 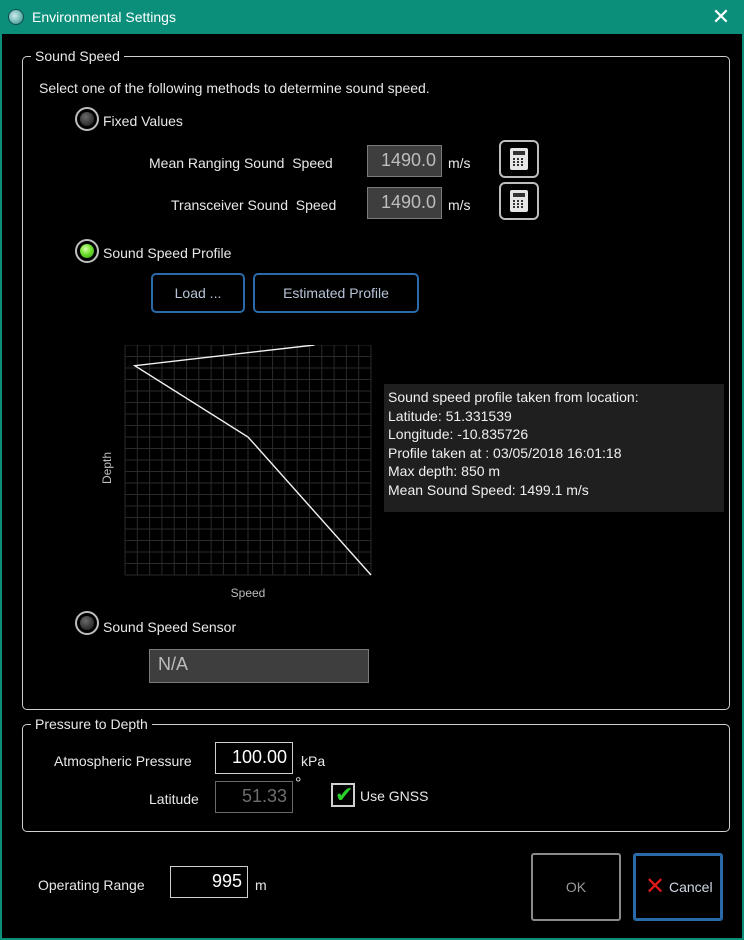 What do you see at coordinates (91, 885) in the screenshot?
I see `operating-range-label: Operating Range` at bounding box center [91, 885].